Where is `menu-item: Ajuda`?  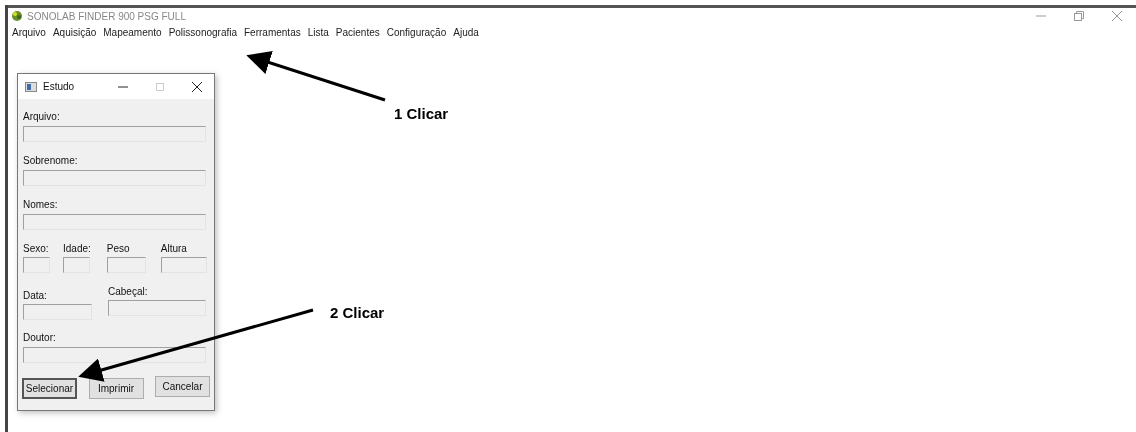 menu-item: Ajuda is located at coordinates (466, 32).